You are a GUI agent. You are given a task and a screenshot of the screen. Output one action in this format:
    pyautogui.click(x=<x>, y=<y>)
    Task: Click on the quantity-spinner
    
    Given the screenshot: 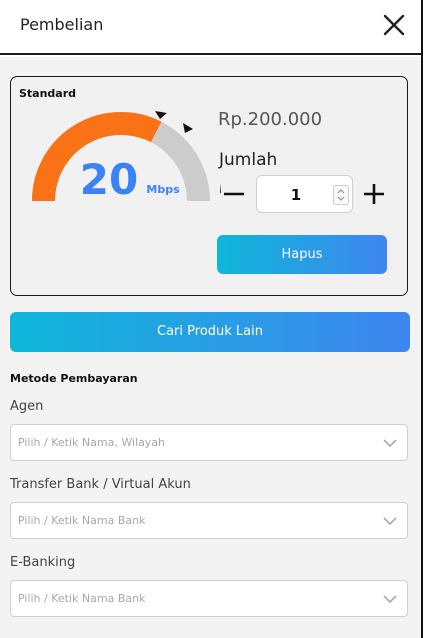 What is the action you would take?
    pyautogui.click(x=341, y=195)
    